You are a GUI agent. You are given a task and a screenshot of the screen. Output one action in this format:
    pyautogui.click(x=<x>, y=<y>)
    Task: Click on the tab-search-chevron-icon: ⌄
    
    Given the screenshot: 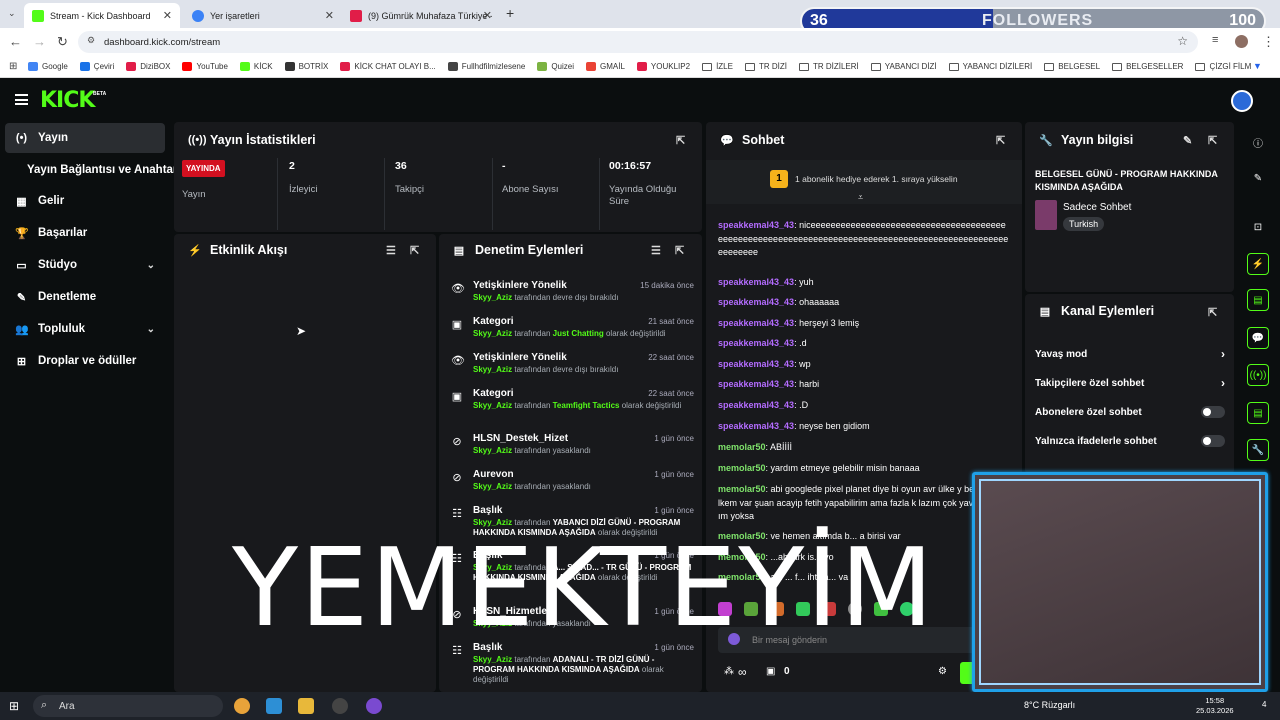 What is the action you would take?
    pyautogui.click(x=12, y=13)
    